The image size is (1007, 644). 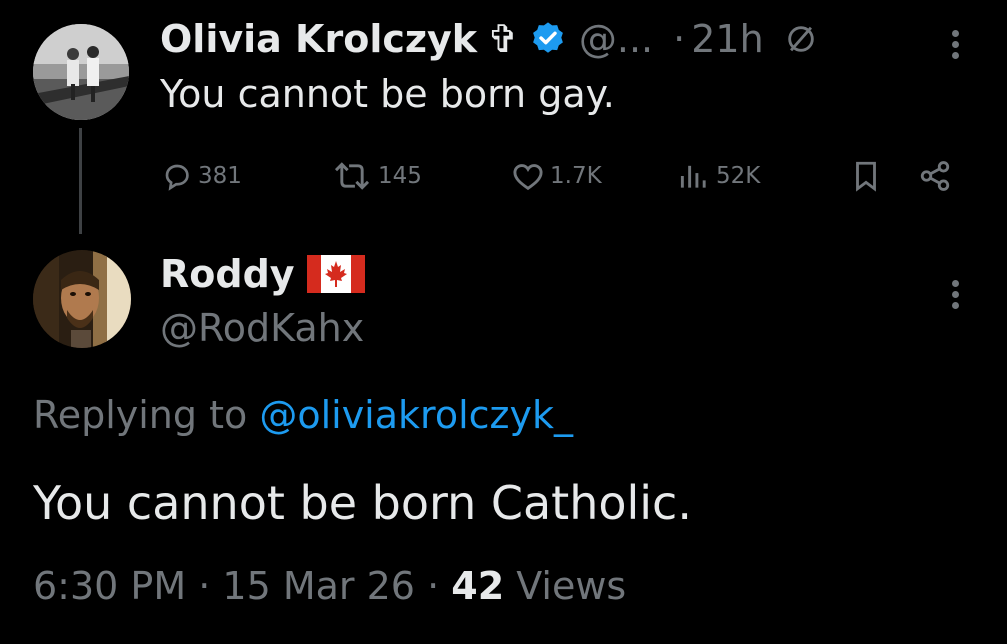 I want to click on share-action, so click(x=935, y=176).